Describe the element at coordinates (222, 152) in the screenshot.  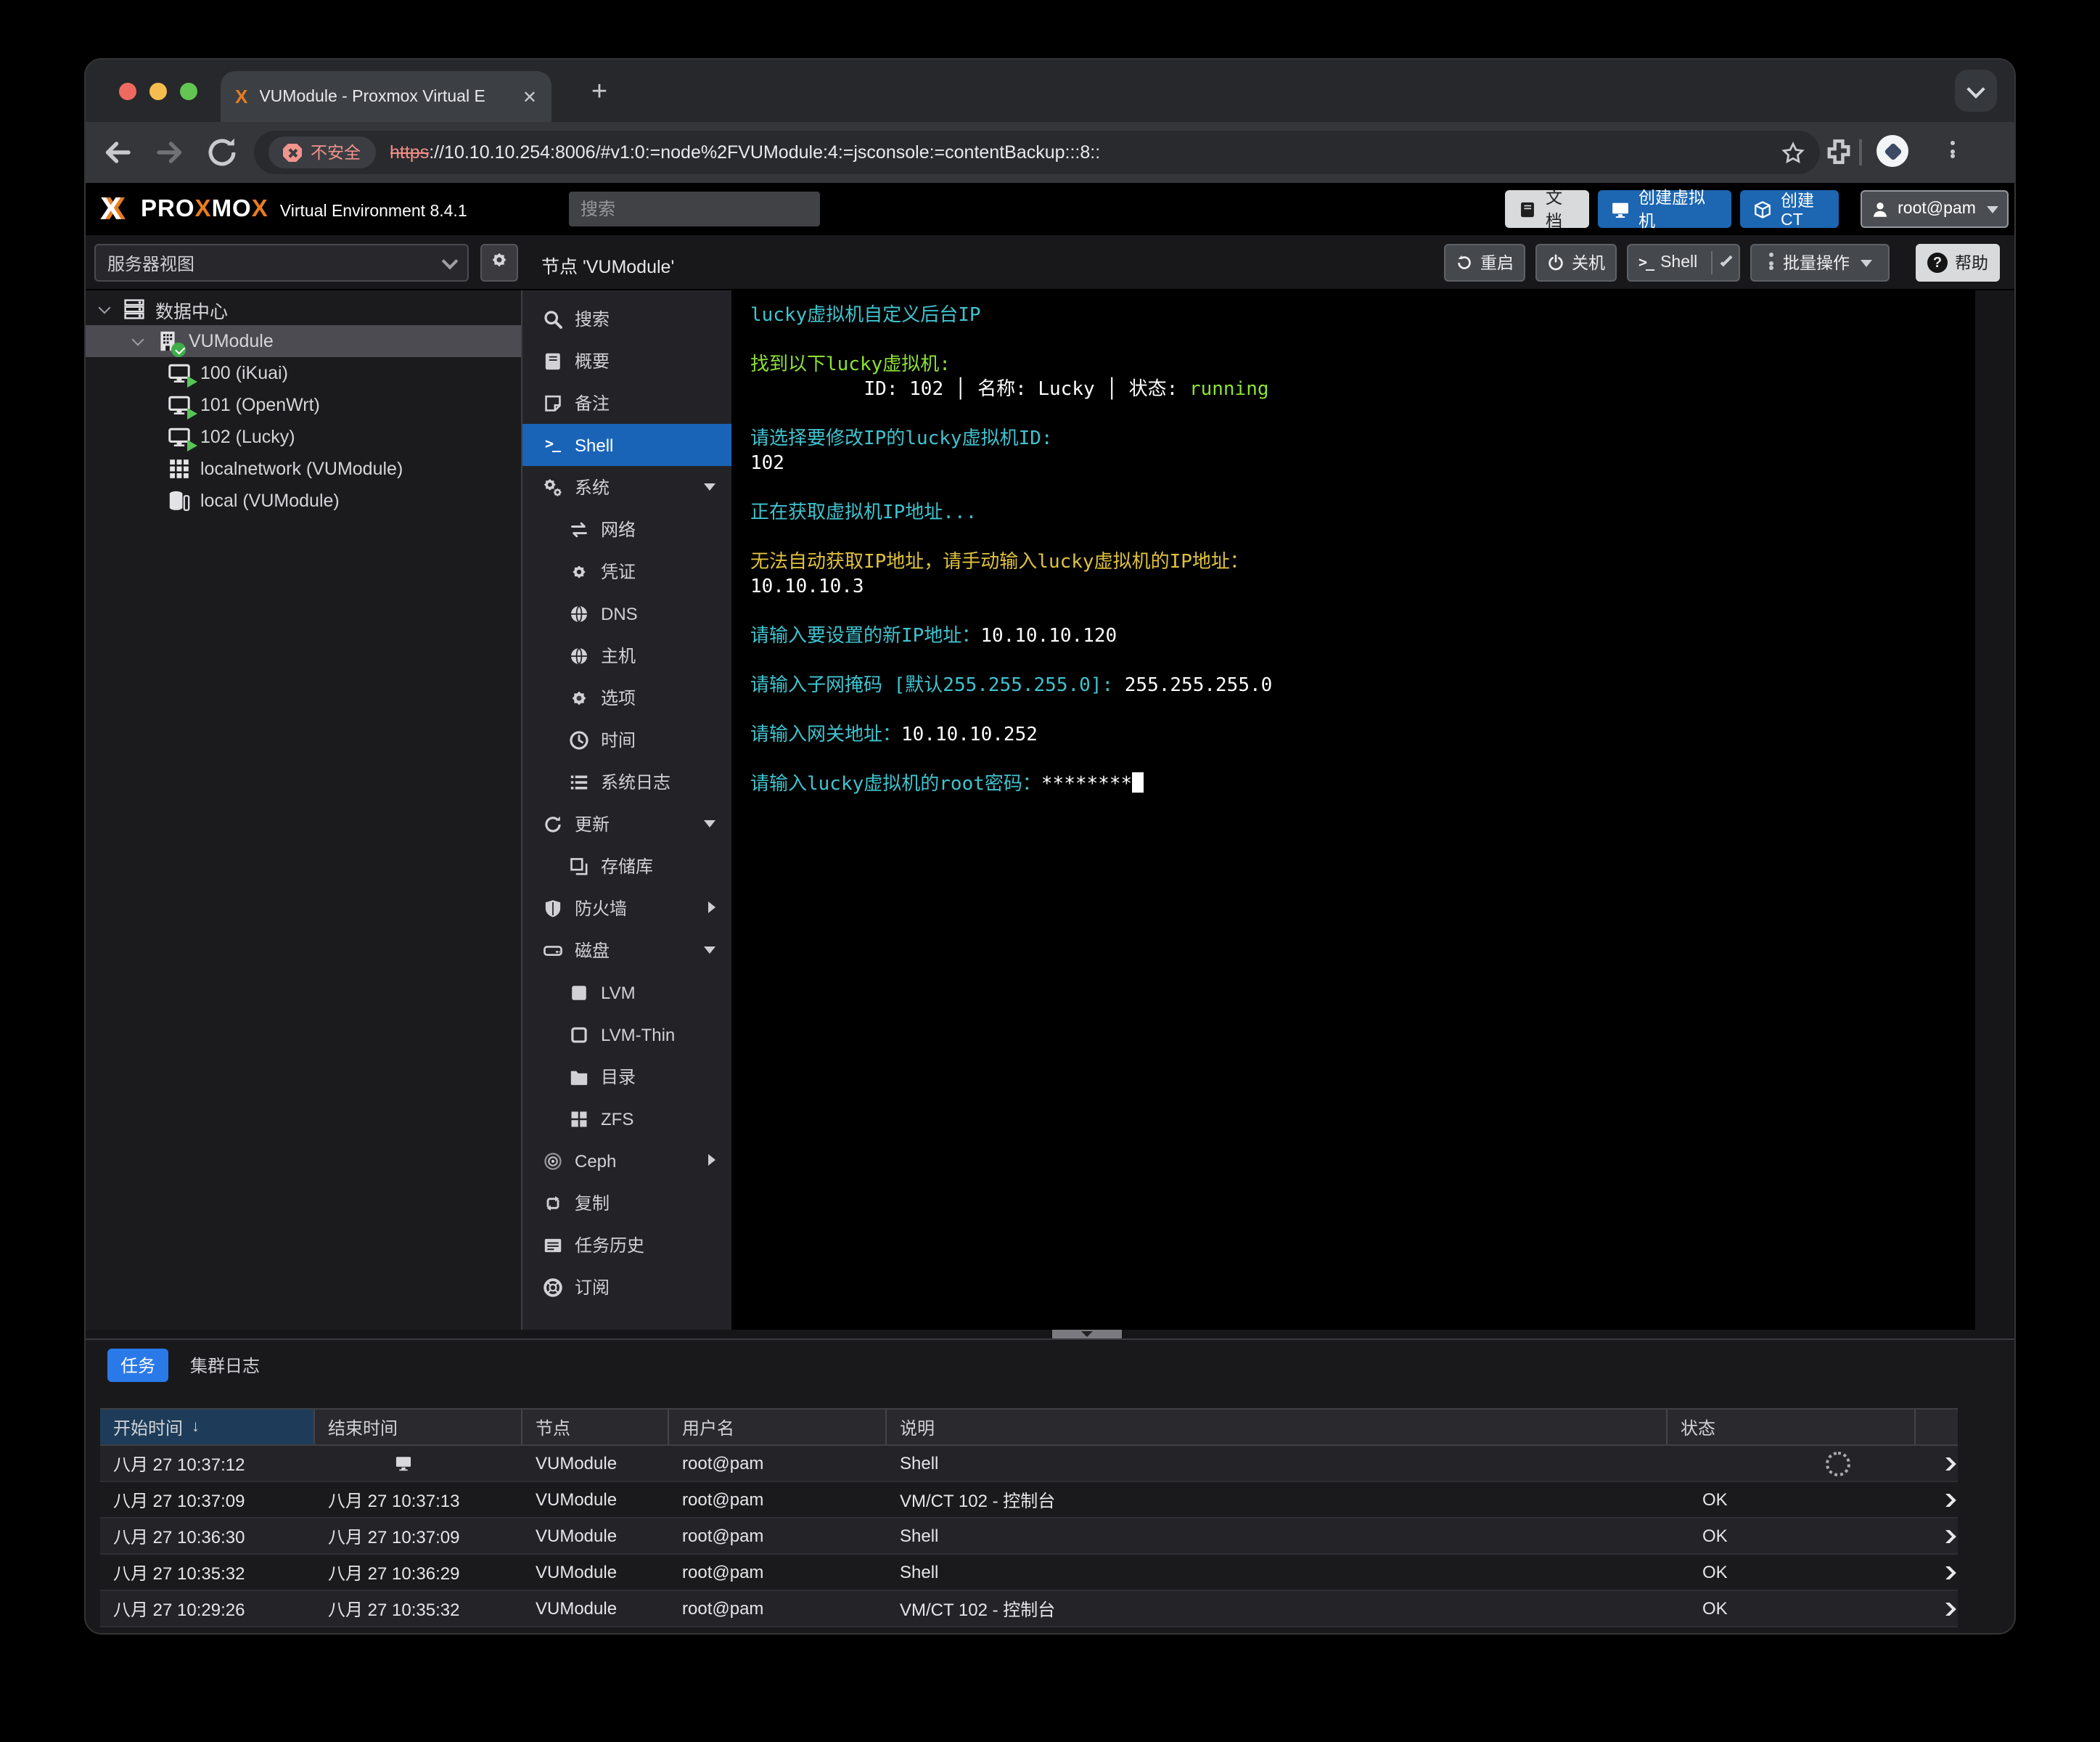
I see `reload-button` at that location.